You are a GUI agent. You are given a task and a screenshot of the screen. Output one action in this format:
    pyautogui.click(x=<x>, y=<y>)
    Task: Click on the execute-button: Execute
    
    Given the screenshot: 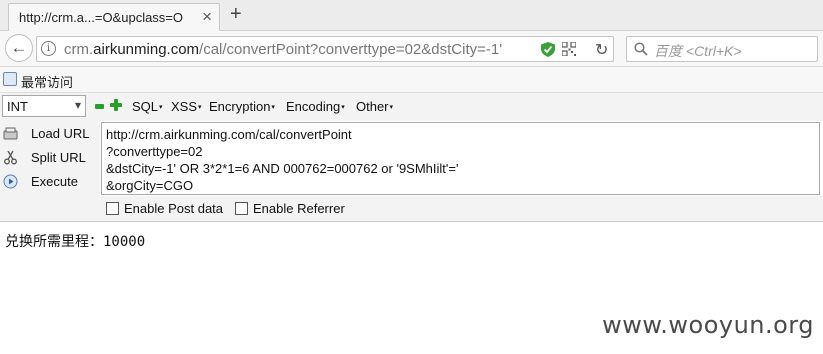 What is the action you would take?
    pyautogui.click(x=50, y=183)
    